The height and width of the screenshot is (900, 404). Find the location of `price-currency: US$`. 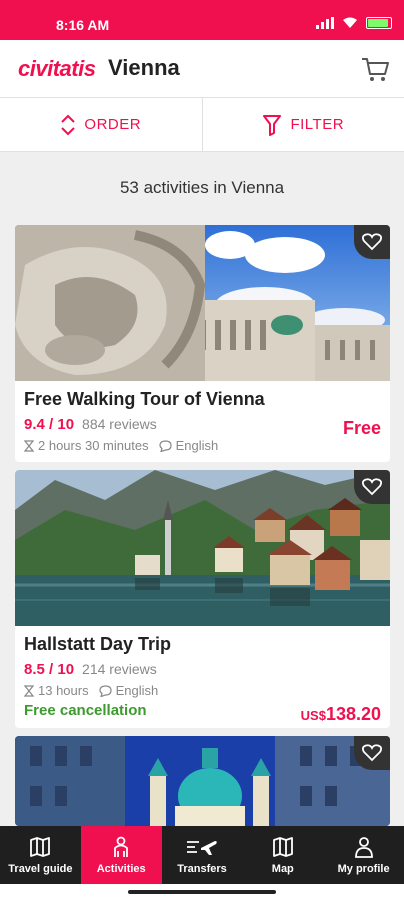

price-currency: US$ is located at coordinates (313, 715).